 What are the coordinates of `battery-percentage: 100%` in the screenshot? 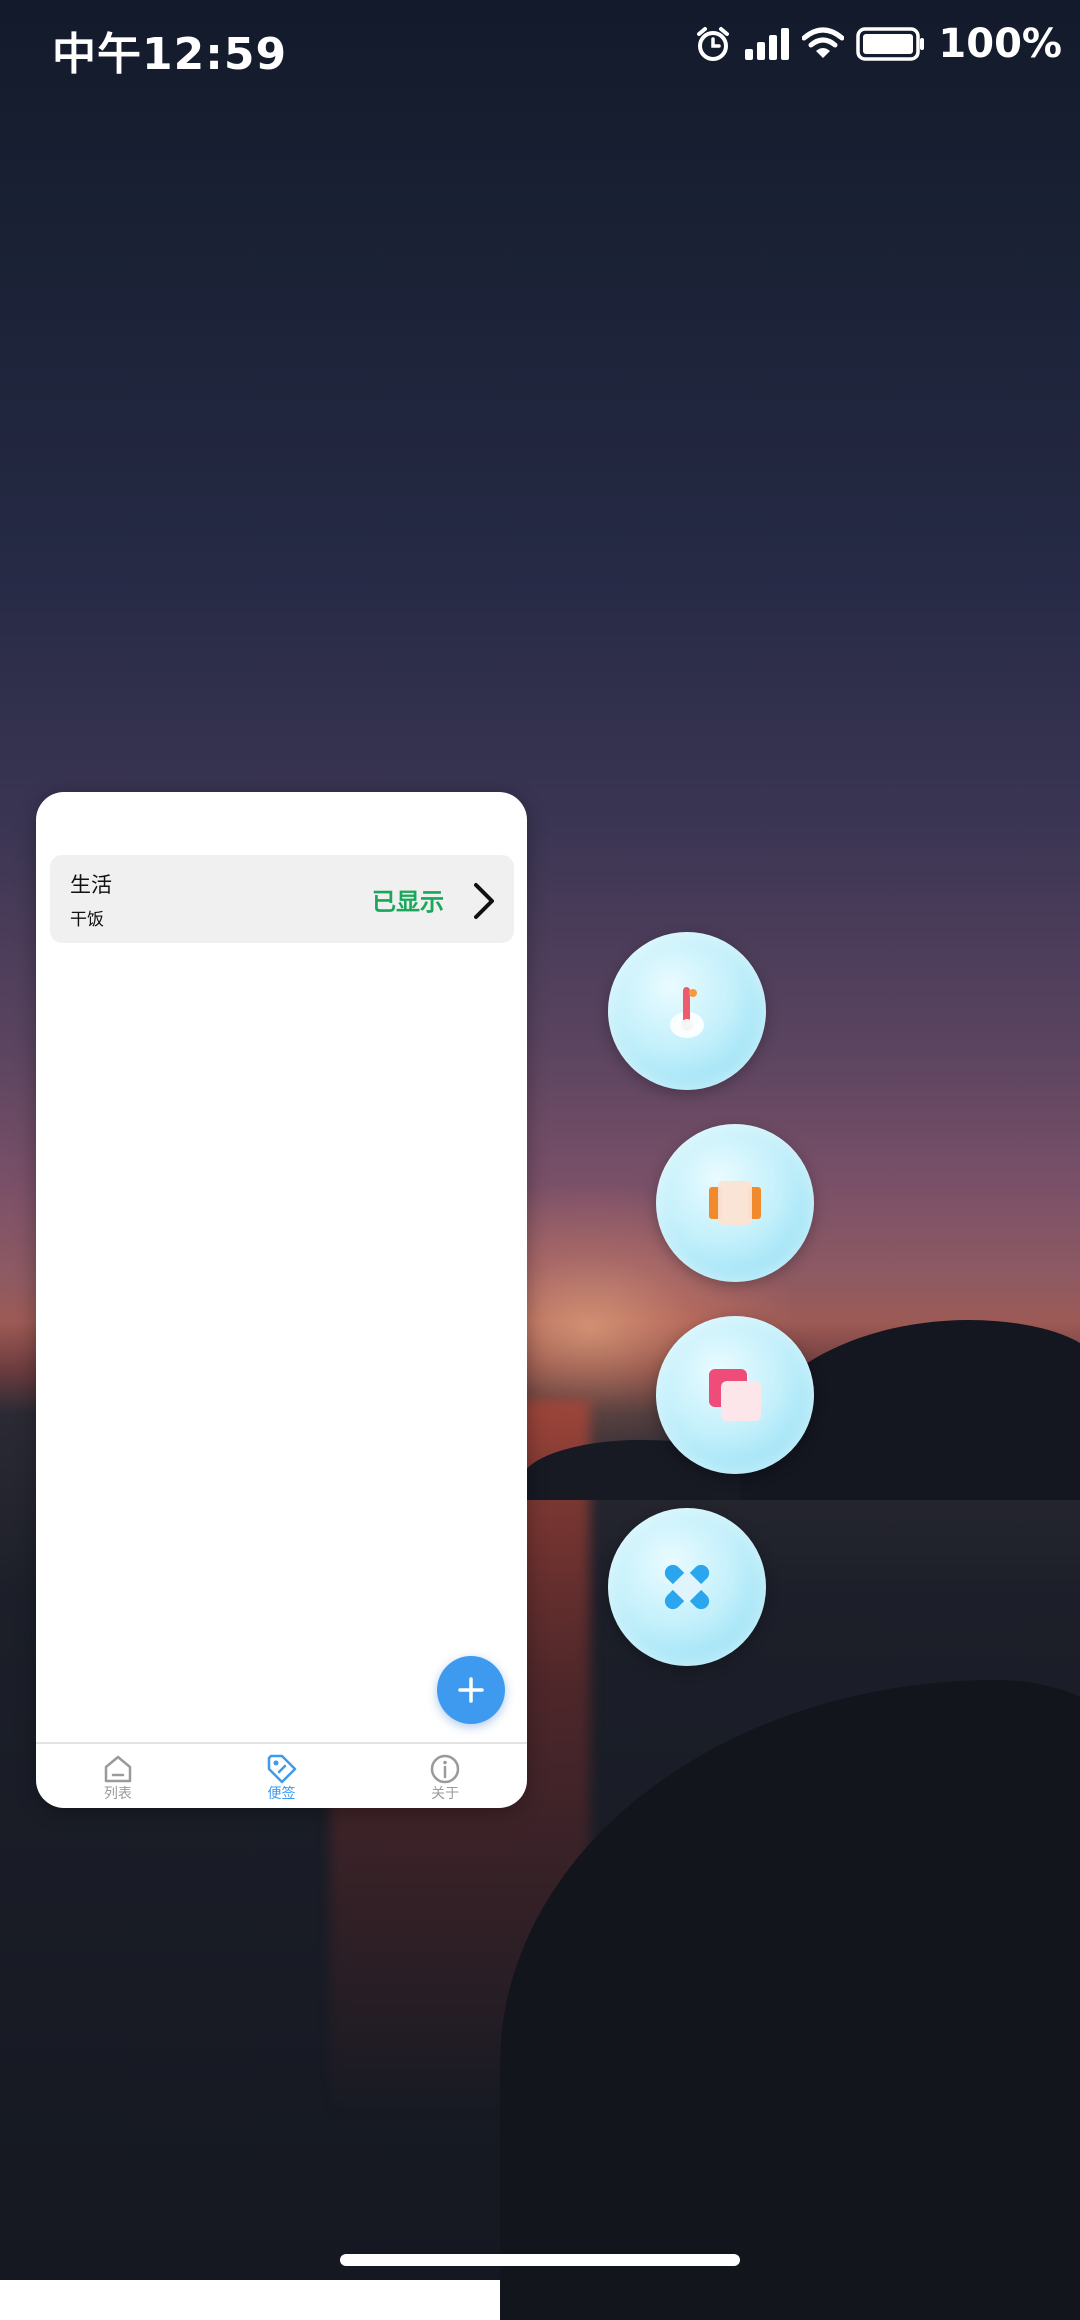 It's located at (1000, 44).